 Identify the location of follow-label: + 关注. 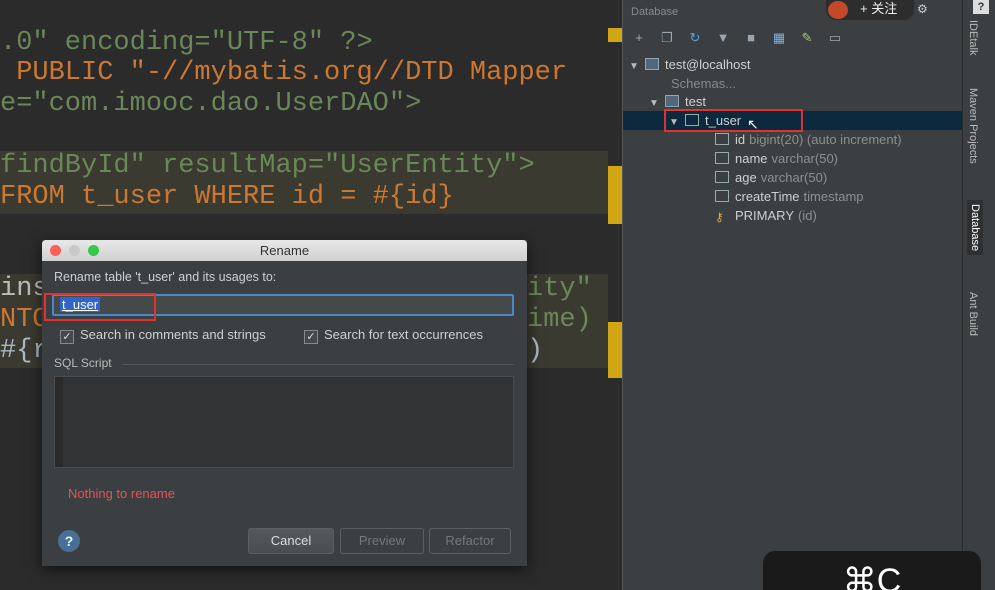
(879, 8).